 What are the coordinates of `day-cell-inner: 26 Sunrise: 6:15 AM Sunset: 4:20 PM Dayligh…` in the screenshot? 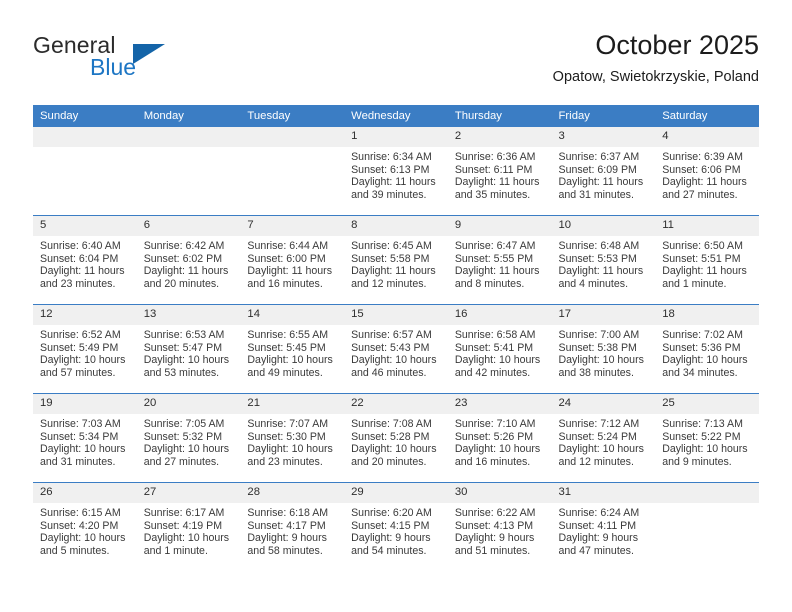 It's located at (85, 527).